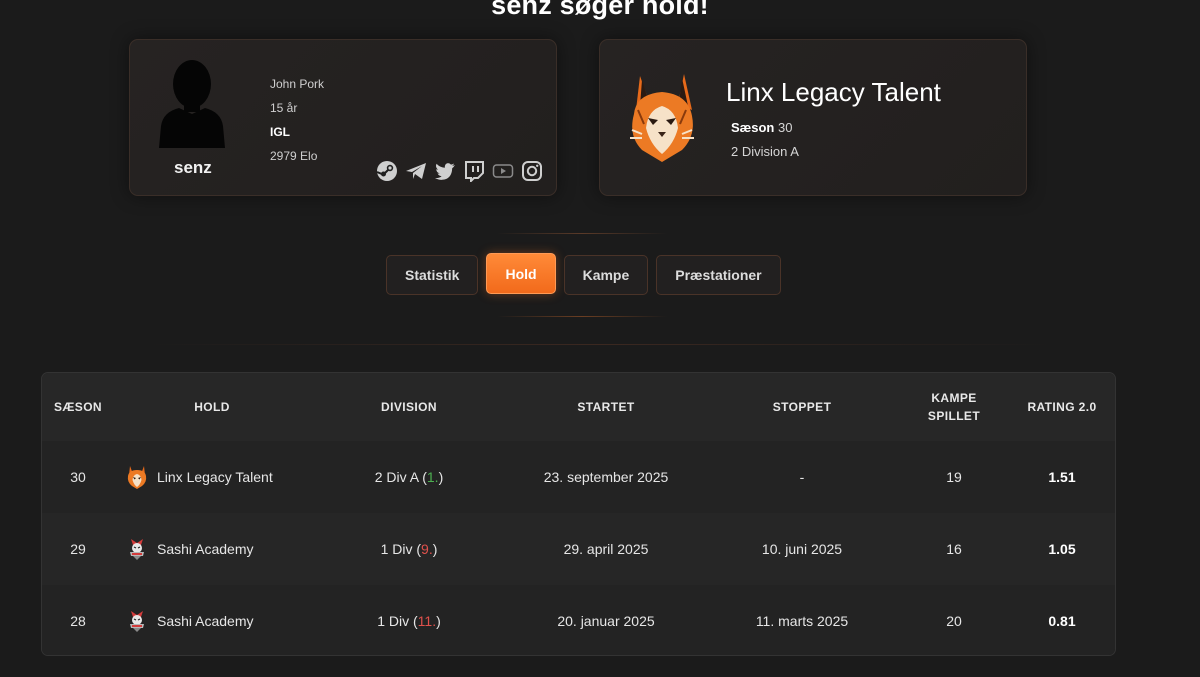 Image resolution: width=1200 pixels, height=677 pixels. What do you see at coordinates (765, 151) in the screenshot?
I see `team-division: 2 Division A` at bounding box center [765, 151].